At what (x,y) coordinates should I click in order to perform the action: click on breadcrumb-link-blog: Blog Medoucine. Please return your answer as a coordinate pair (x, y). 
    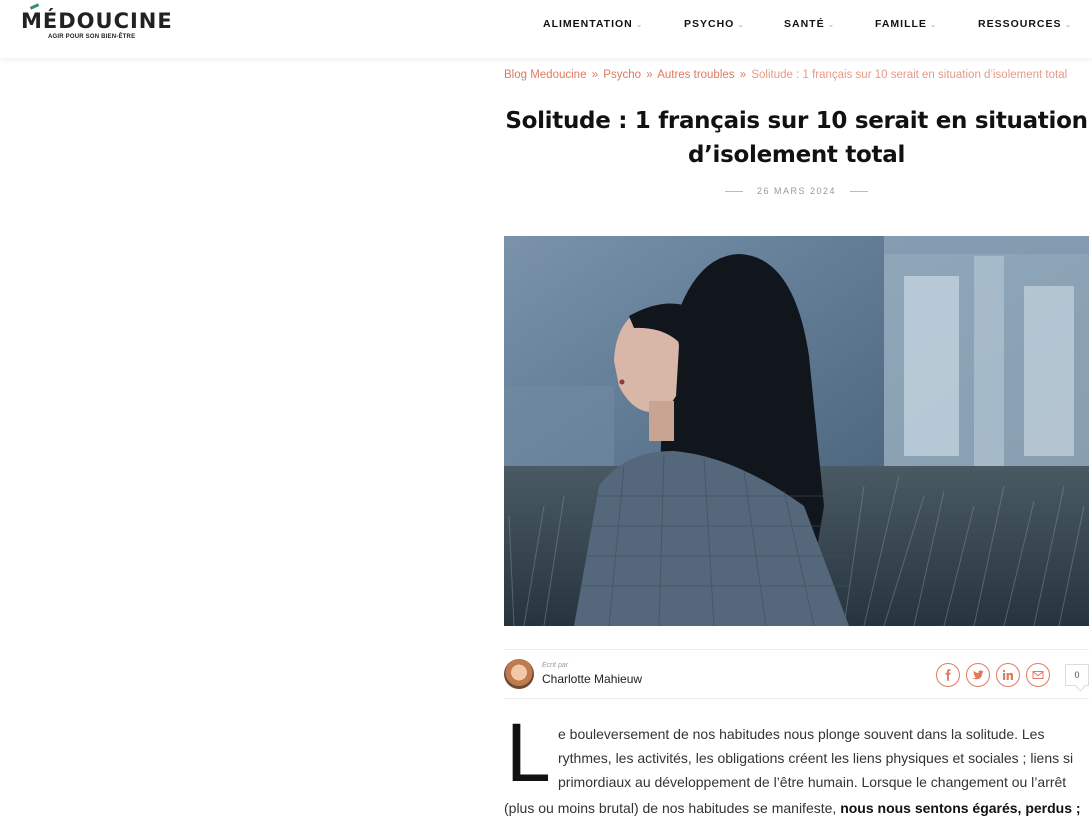
    Looking at the image, I should click on (545, 75).